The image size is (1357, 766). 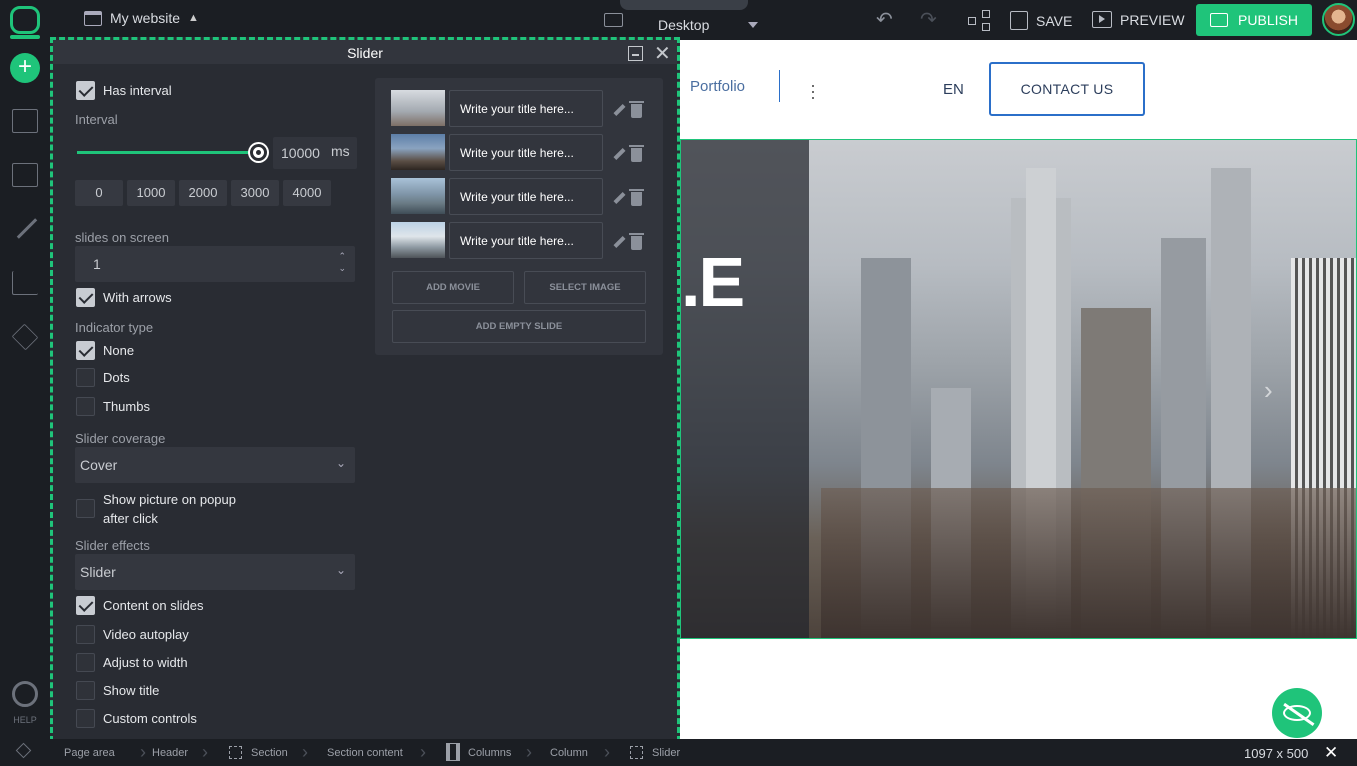 What do you see at coordinates (25, 703) in the screenshot?
I see `help-button: HELP` at bounding box center [25, 703].